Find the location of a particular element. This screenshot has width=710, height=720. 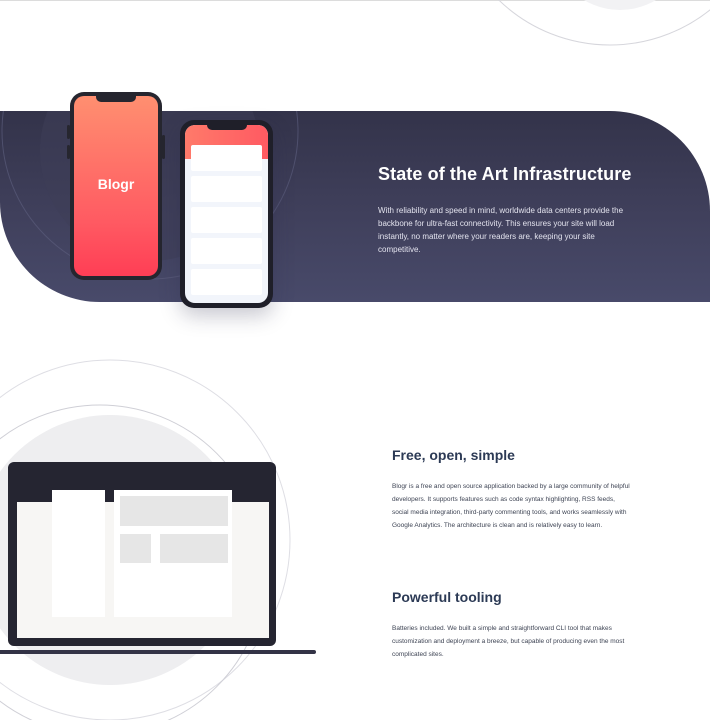

laptop-main-panel is located at coordinates (173, 553).